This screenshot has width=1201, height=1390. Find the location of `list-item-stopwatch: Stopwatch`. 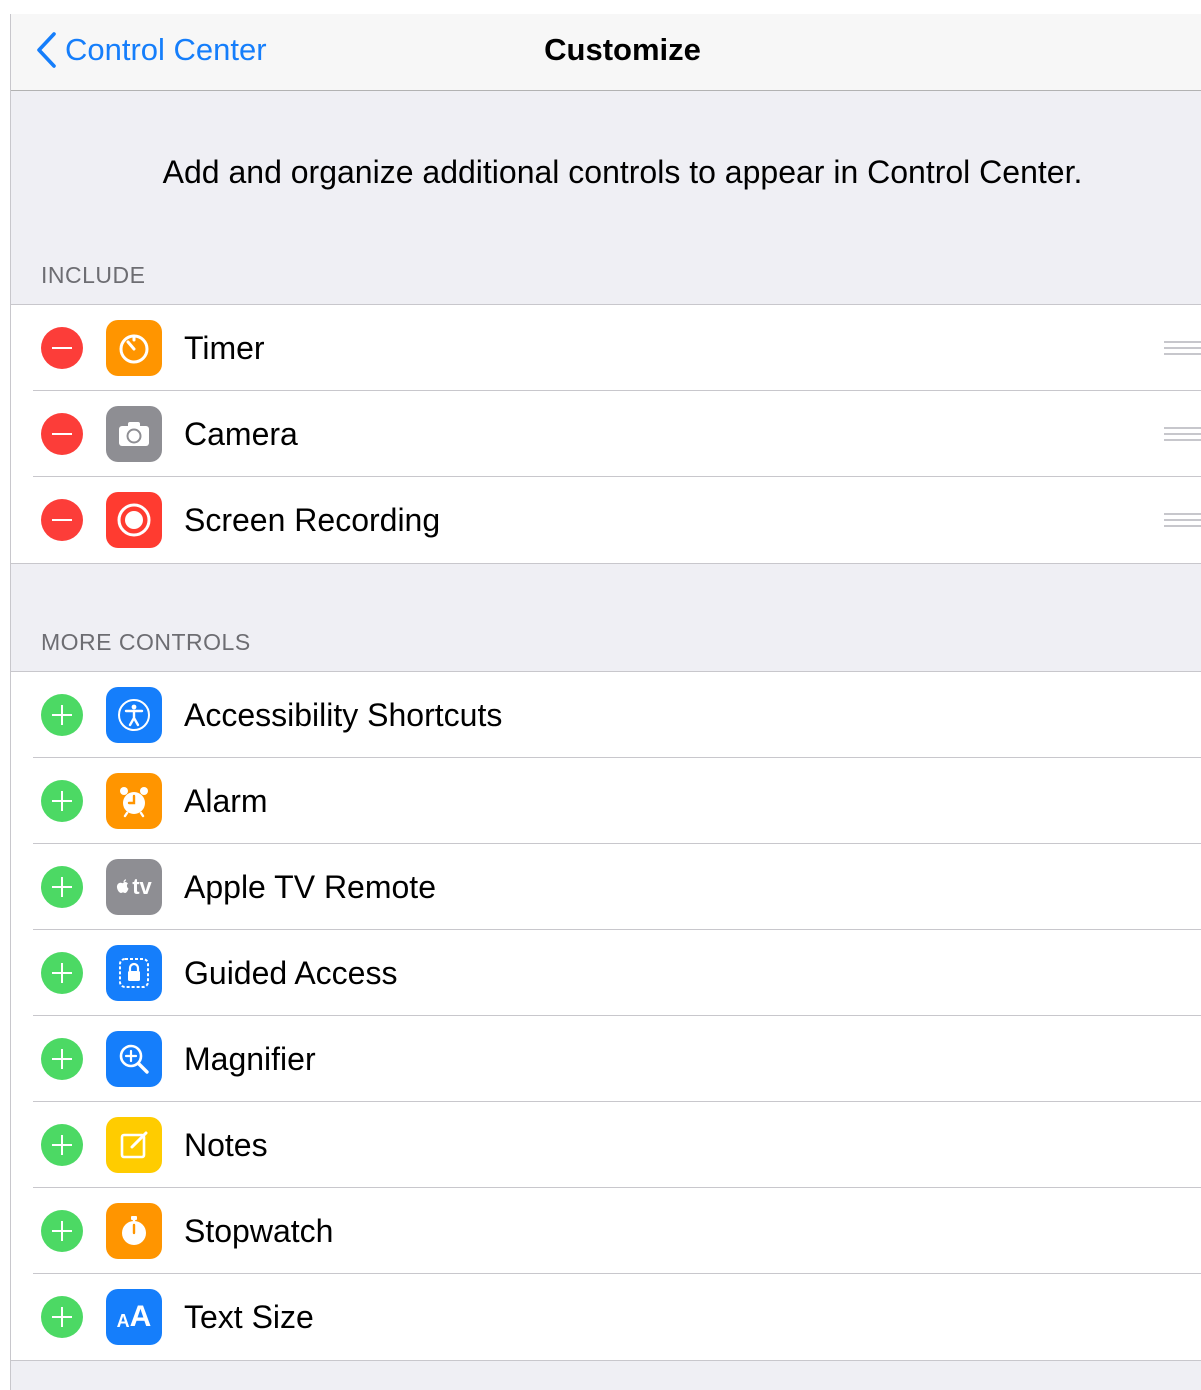

list-item-stopwatch: Stopwatch is located at coordinates (606, 1230).